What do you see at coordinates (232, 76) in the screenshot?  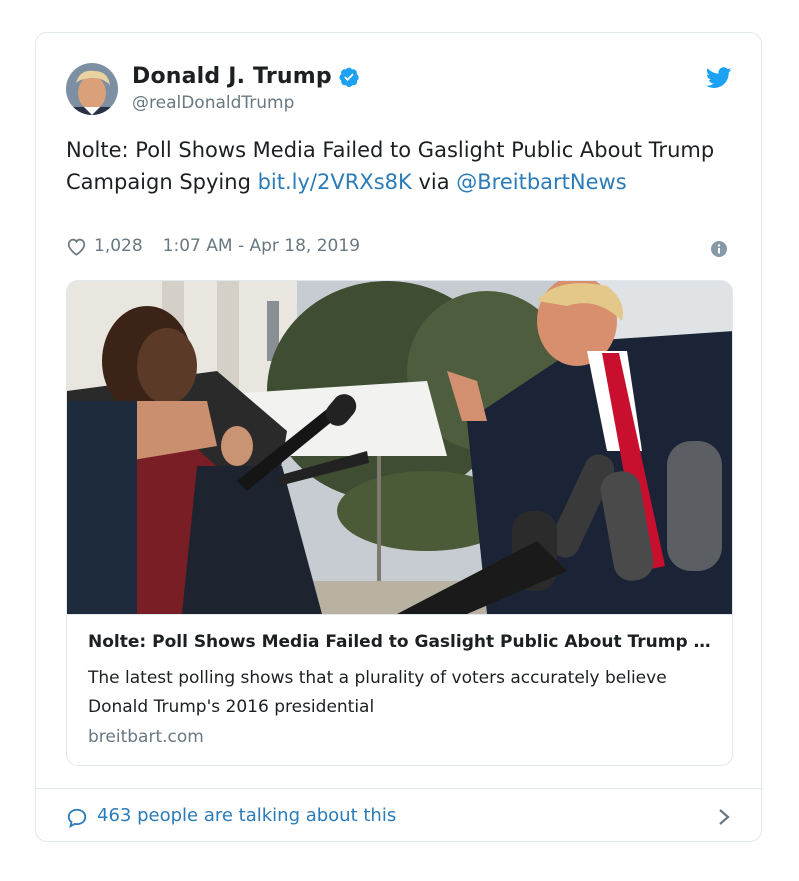 I see `author-name: Donald J. Trump` at bounding box center [232, 76].